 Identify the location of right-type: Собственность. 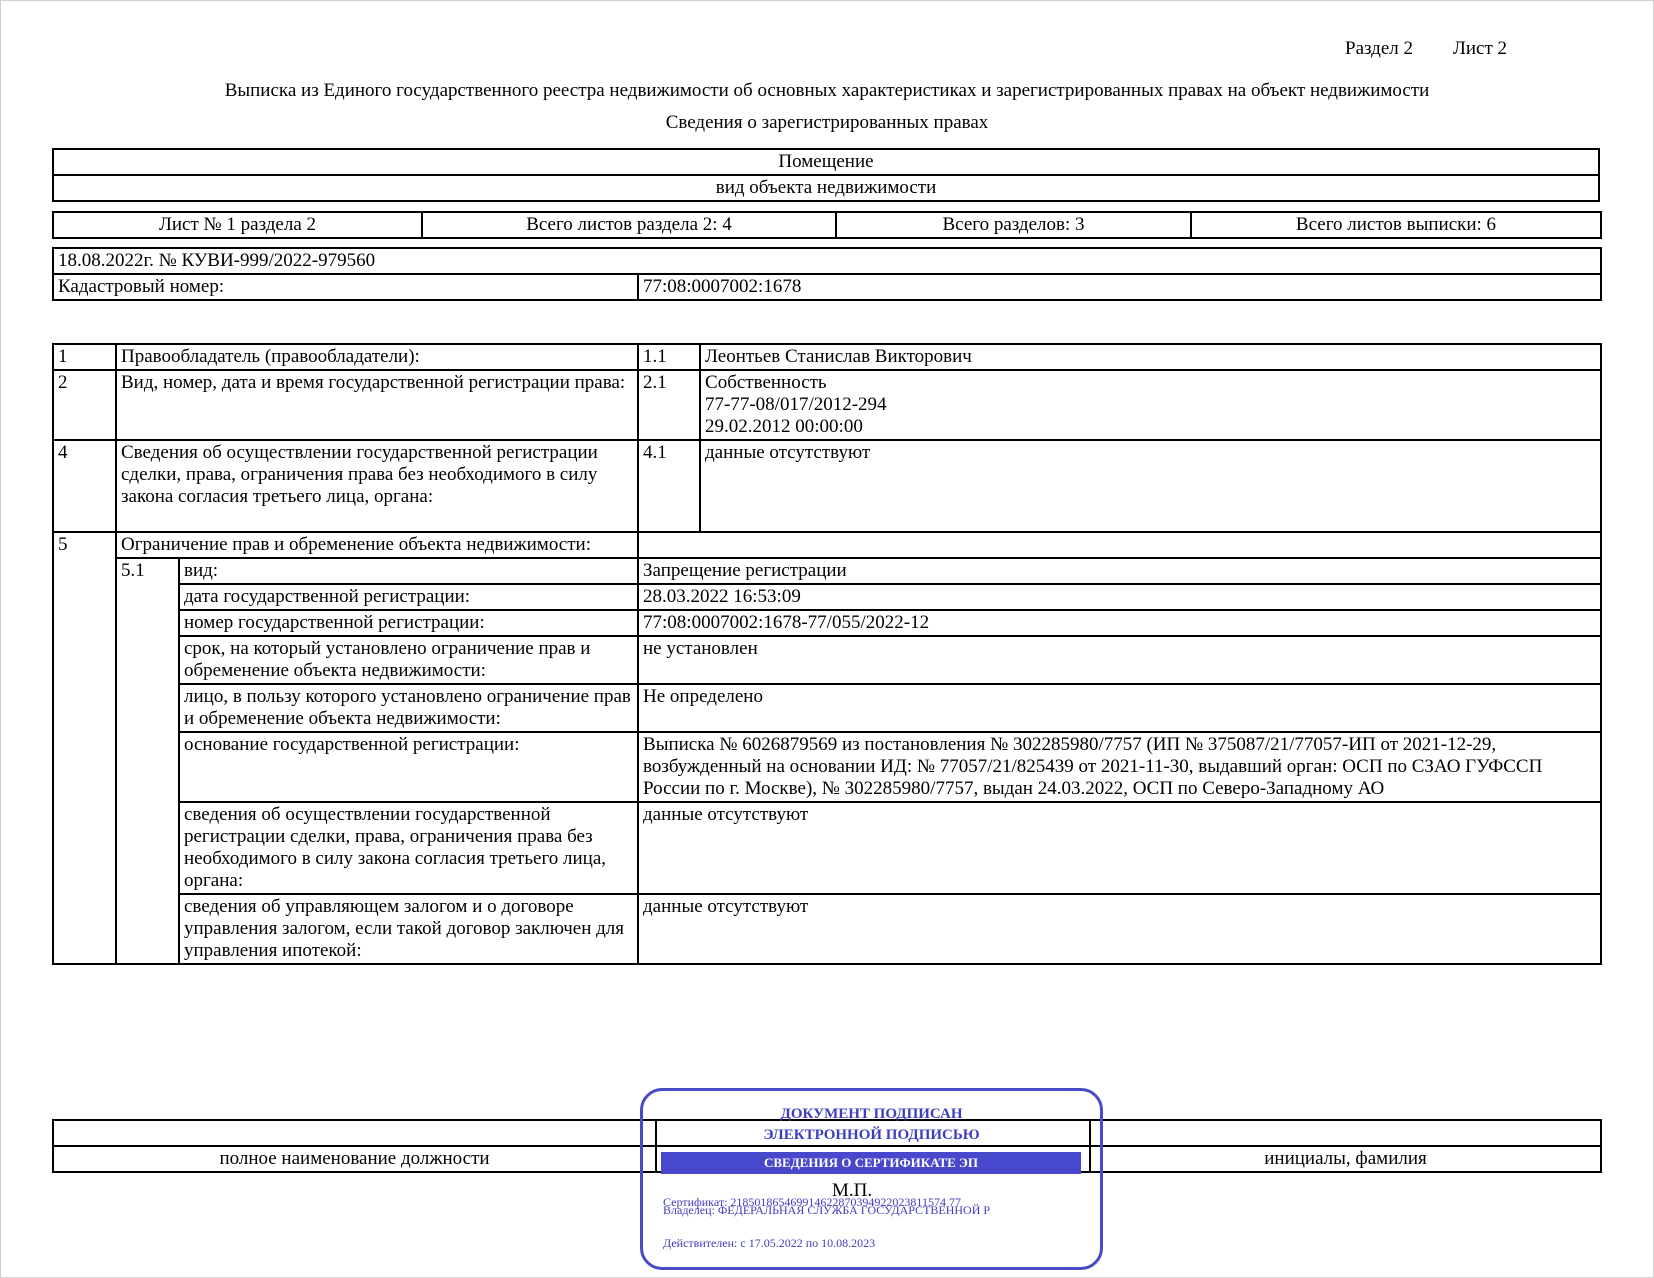
(766, 382).